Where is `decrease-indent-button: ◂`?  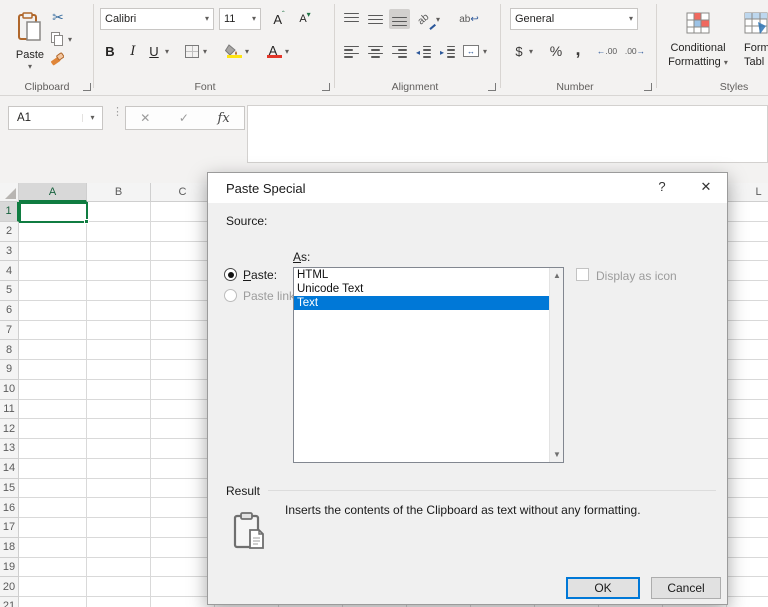 decrease-indent-button: ◂ is located at coordinates (423, 51).